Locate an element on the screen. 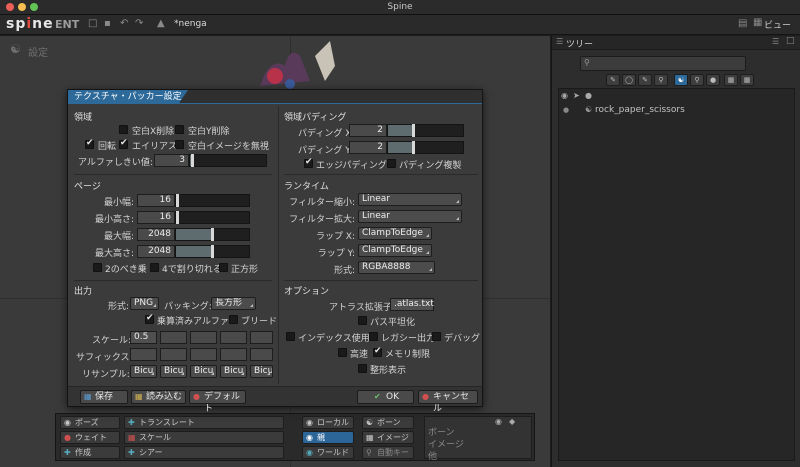  padding-x-slider is located at coordinates (425, 130).